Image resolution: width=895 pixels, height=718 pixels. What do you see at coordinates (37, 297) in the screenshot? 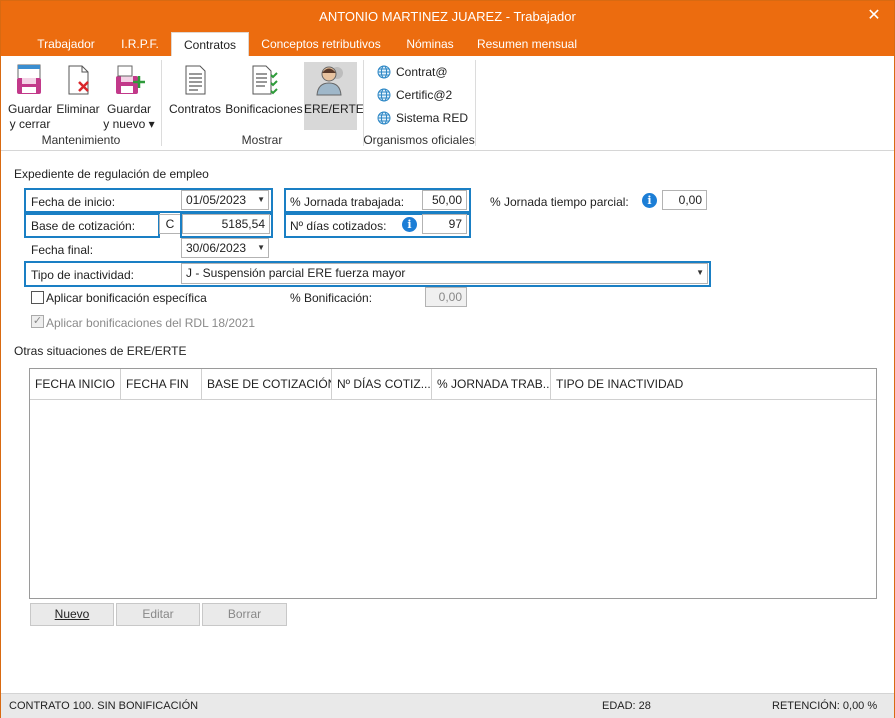
I see `bonif-especifica-checkbox` at bounding box center [37, 297].